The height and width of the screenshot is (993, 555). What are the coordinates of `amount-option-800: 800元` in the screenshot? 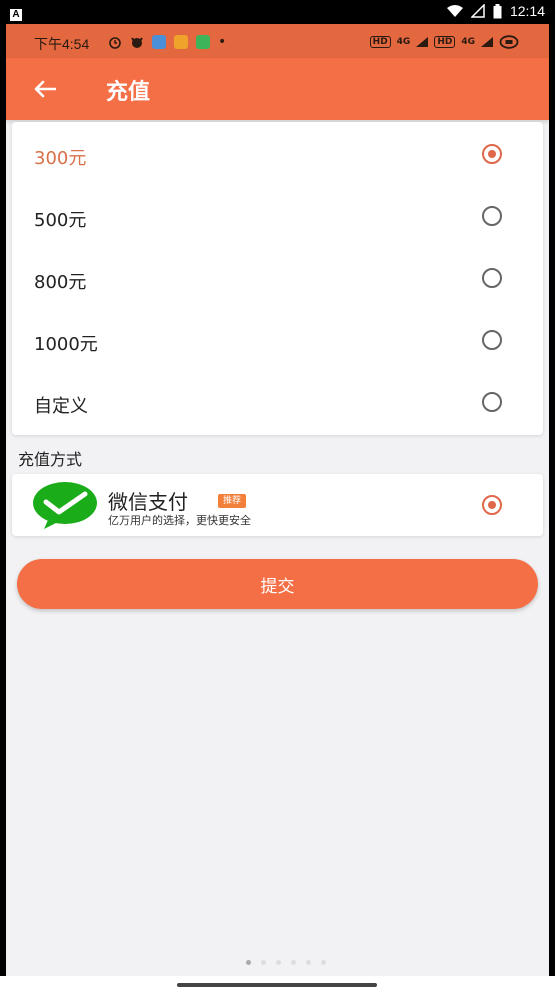 It's located at (277, 279).